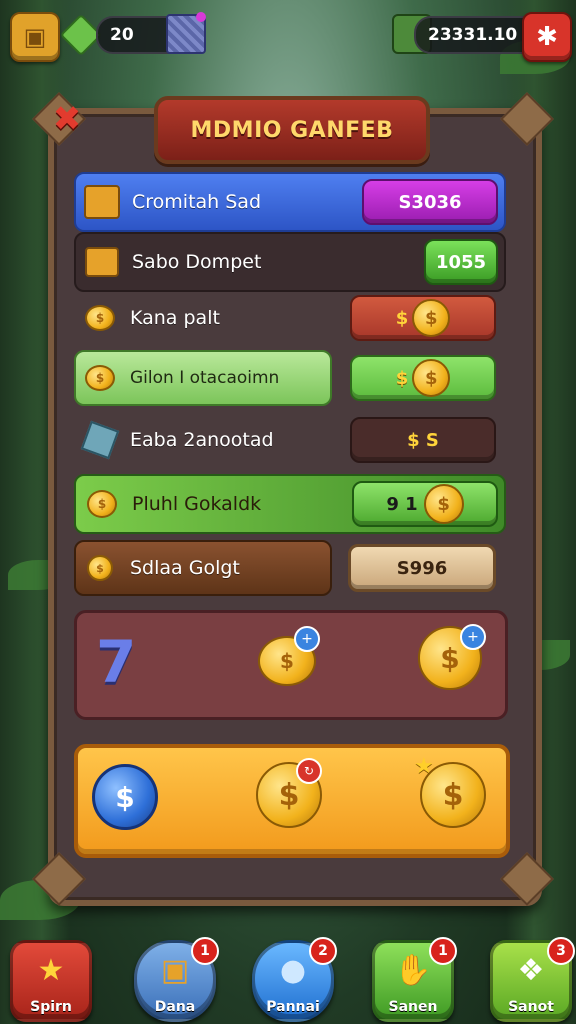 The width and height of the screenshot is (576, 1024). I want to click on row-label: Sabo Dompet, so click(197, 262).